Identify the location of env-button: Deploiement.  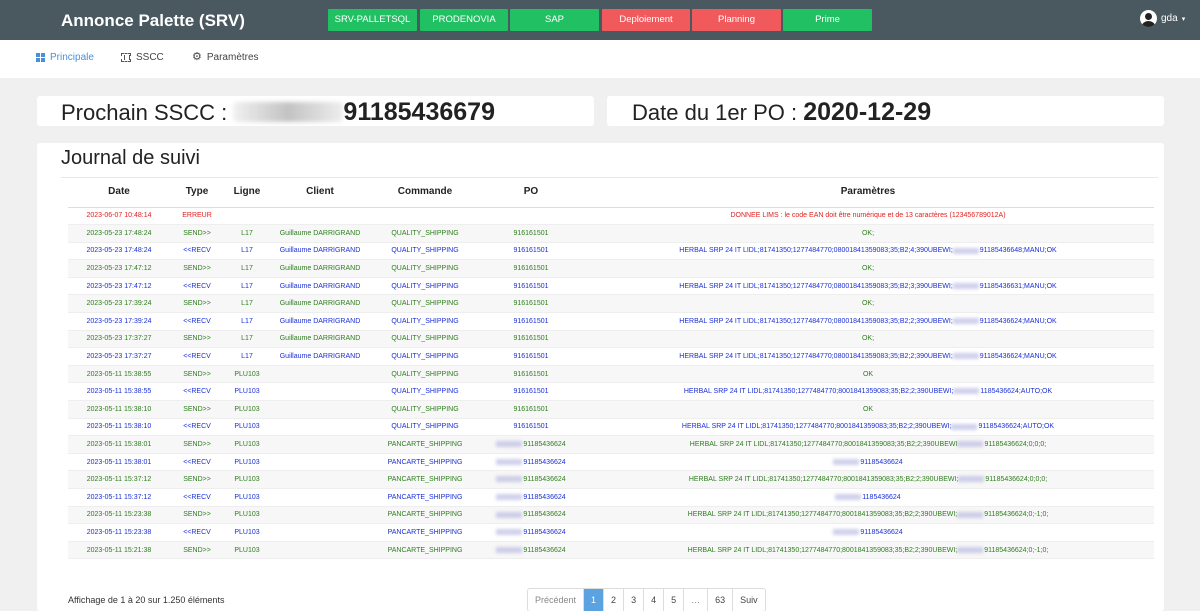
(646, 20).